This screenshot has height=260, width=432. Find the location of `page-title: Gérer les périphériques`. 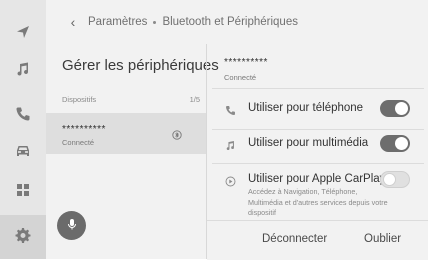

page-title: Gérer les périphériques is located at coordinates (140, 65).